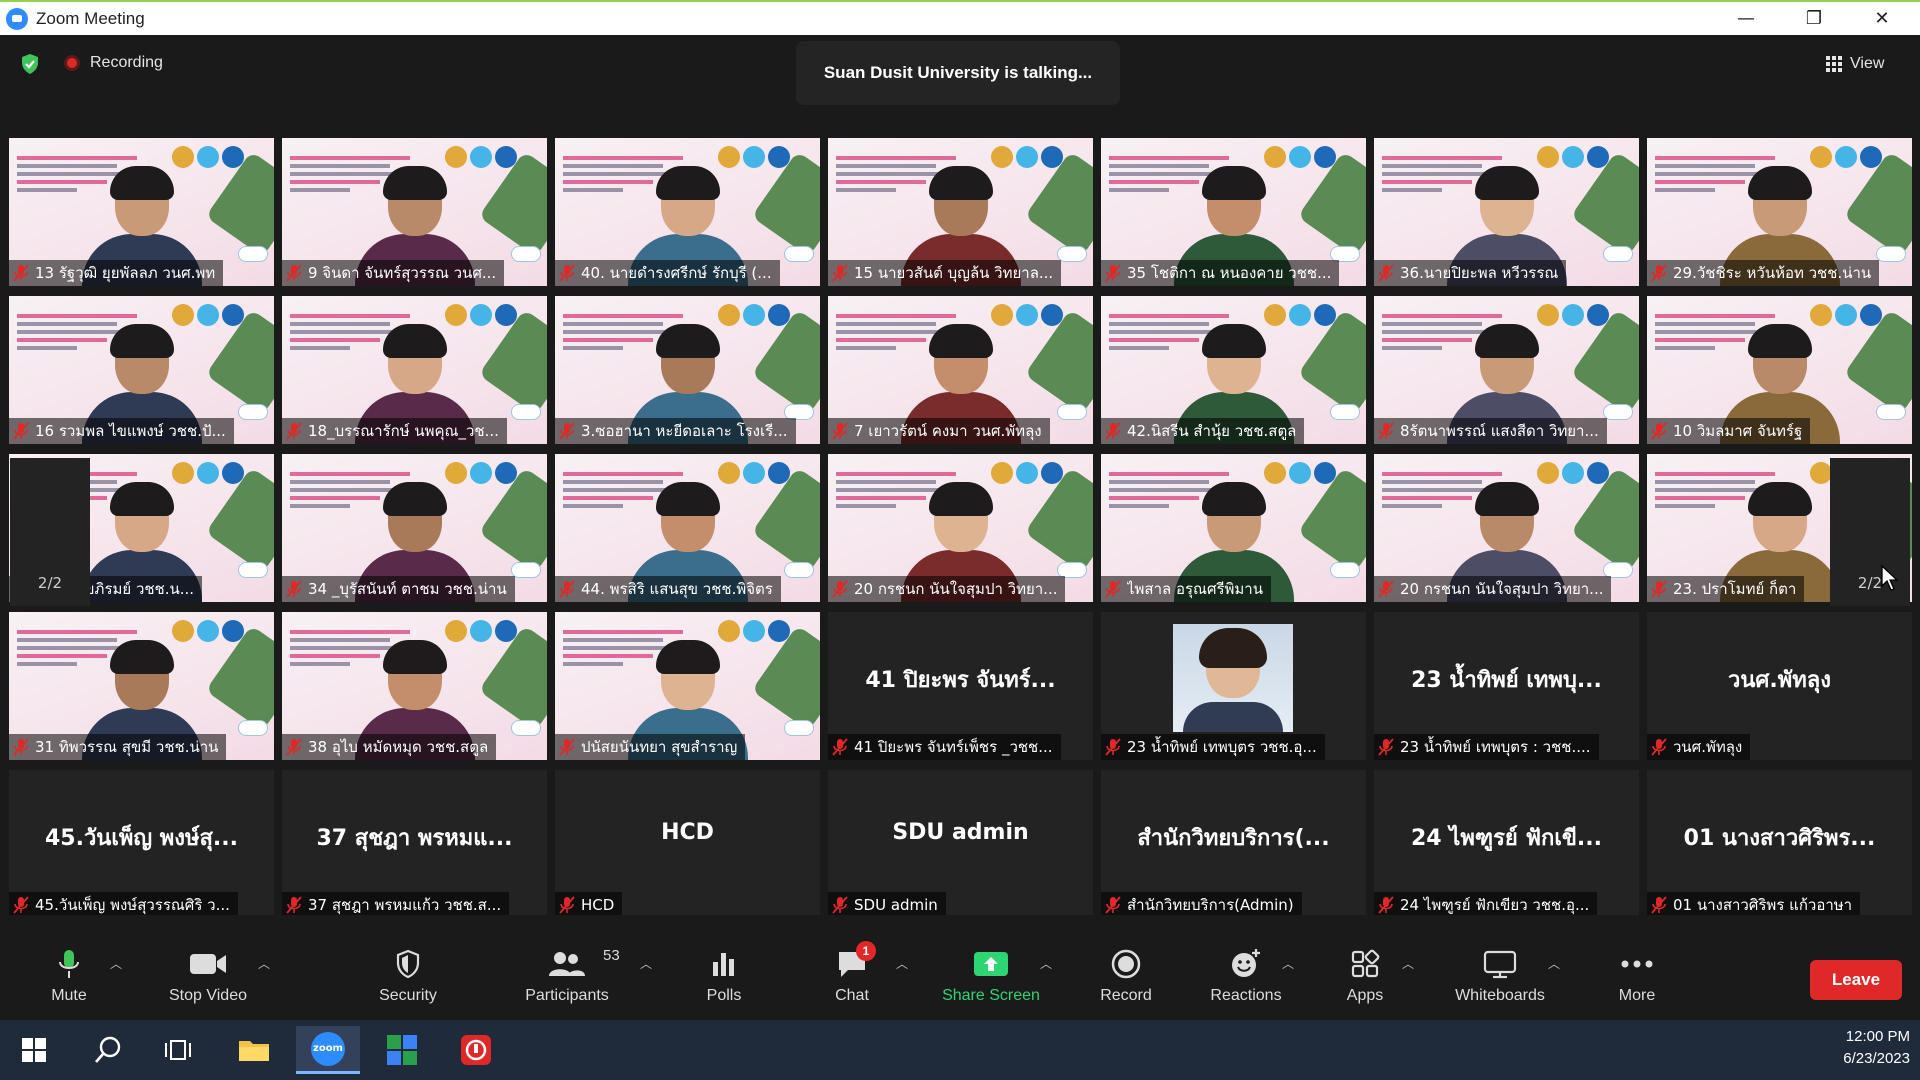  Describe the element at coordinates (1870, 532) in the screenshot. I see `next-page-button: 2/2` at that location.